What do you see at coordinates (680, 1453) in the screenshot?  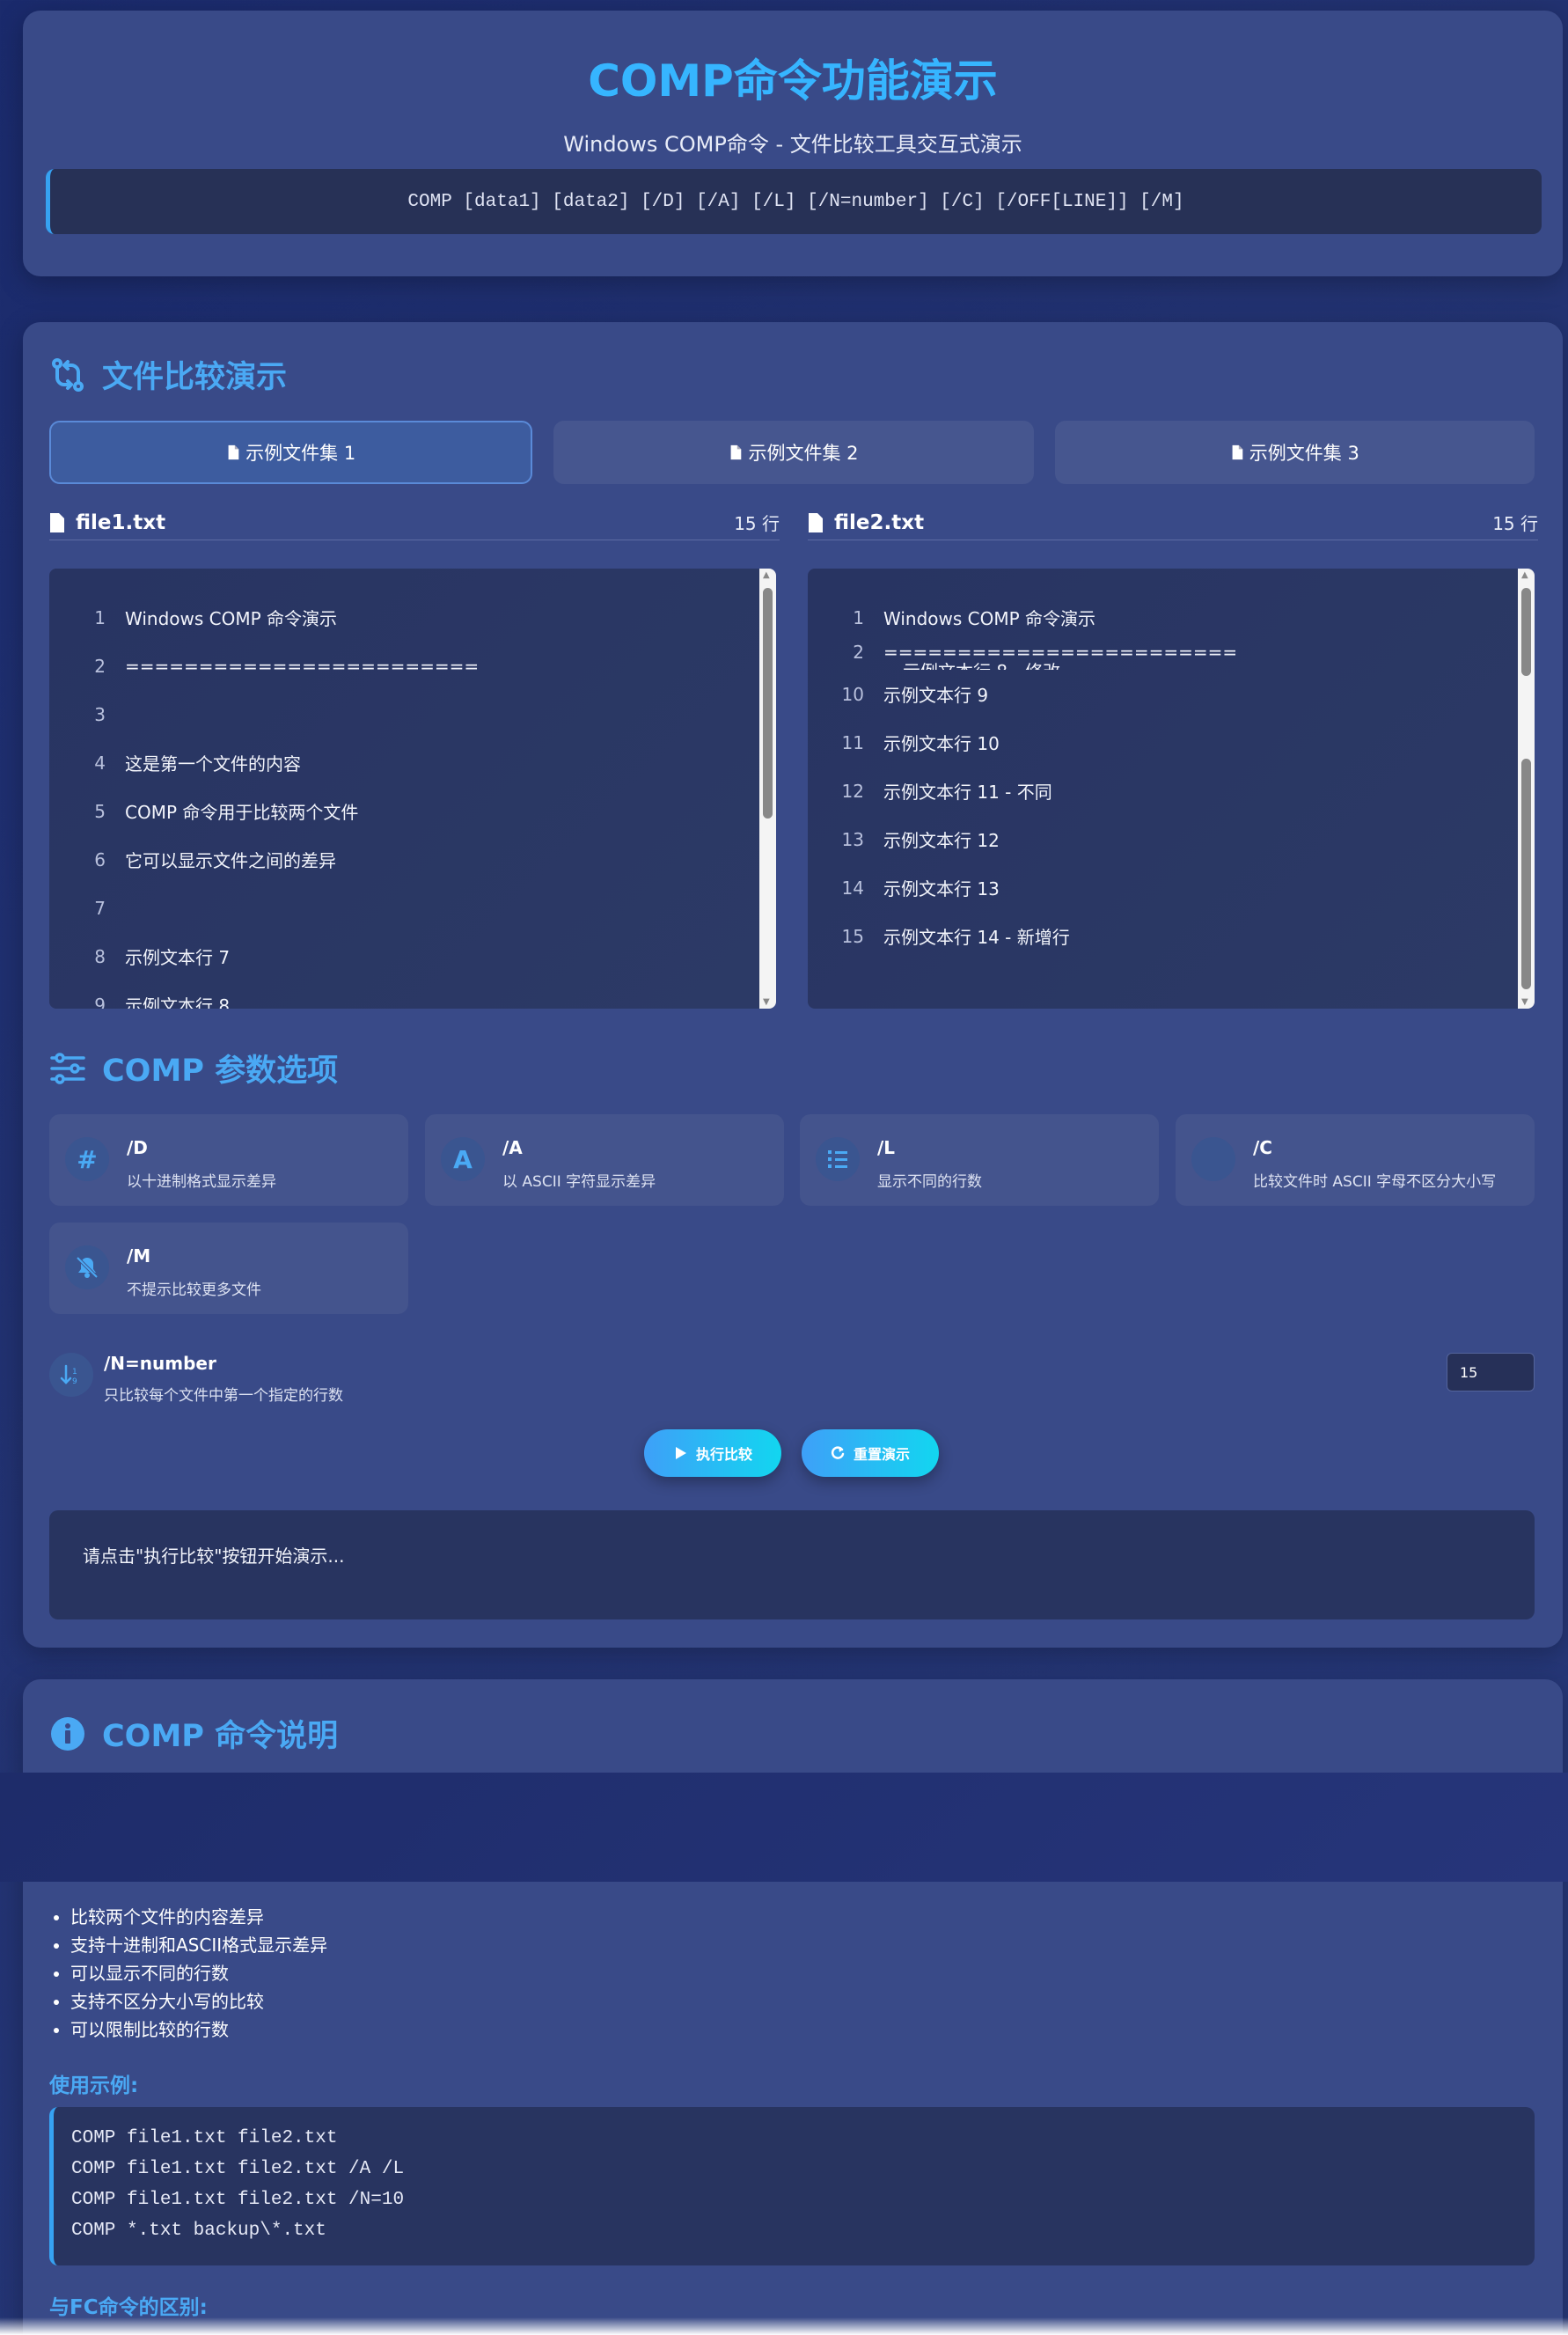 I see `play-icon` at bounding box center [680, 1453].